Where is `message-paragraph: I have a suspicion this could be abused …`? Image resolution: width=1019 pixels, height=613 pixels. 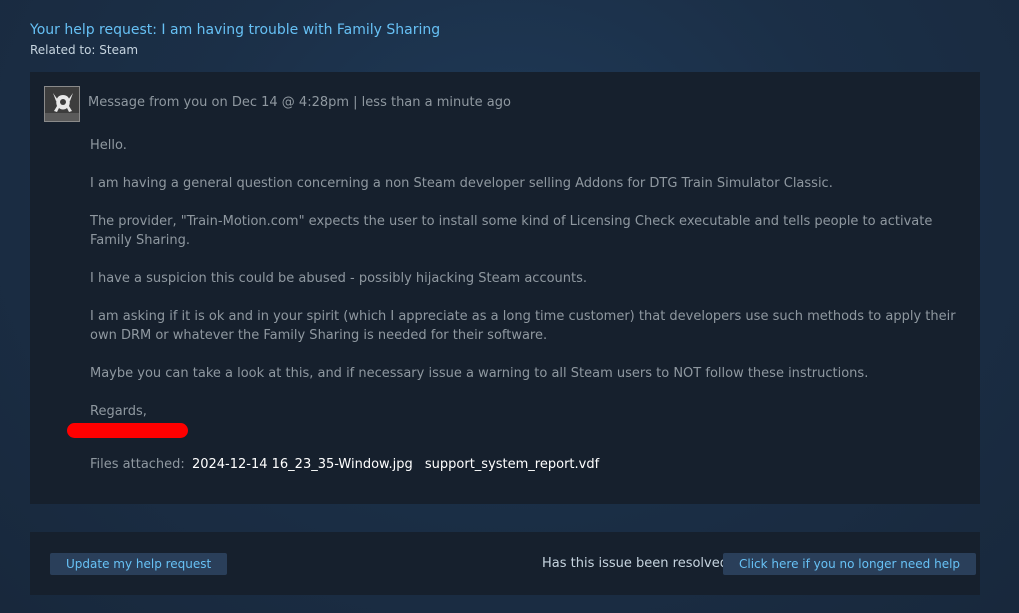
message-paragraph: I have a suspicion this could be abused … is located at coordinates (339, 278).